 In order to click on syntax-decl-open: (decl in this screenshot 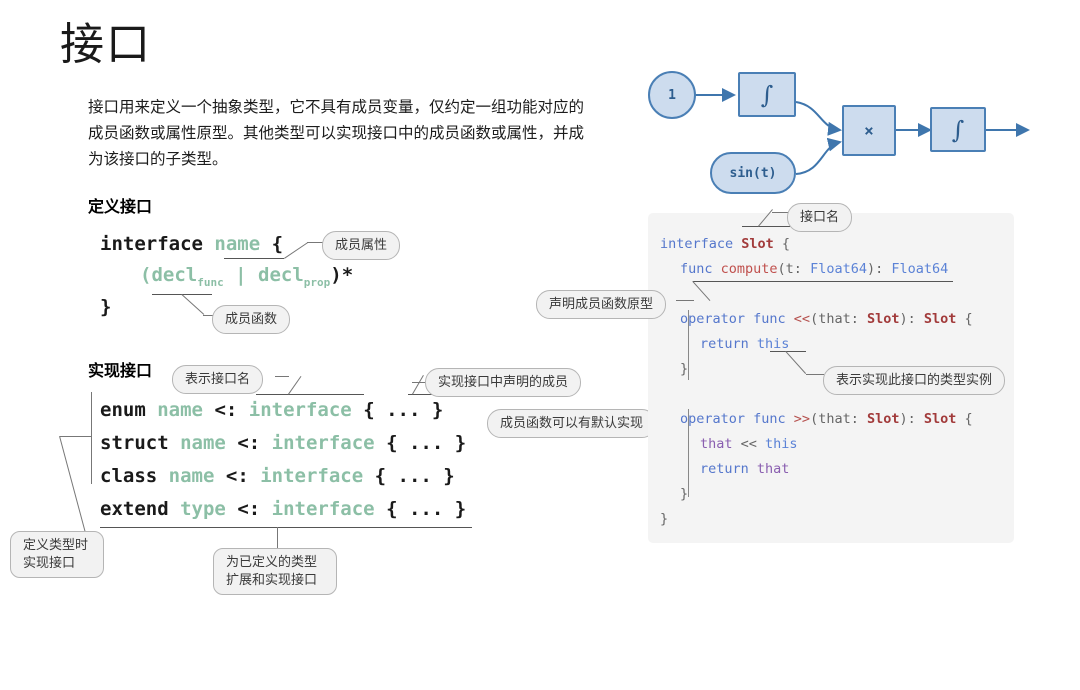, I will do `click(169, 275)`.